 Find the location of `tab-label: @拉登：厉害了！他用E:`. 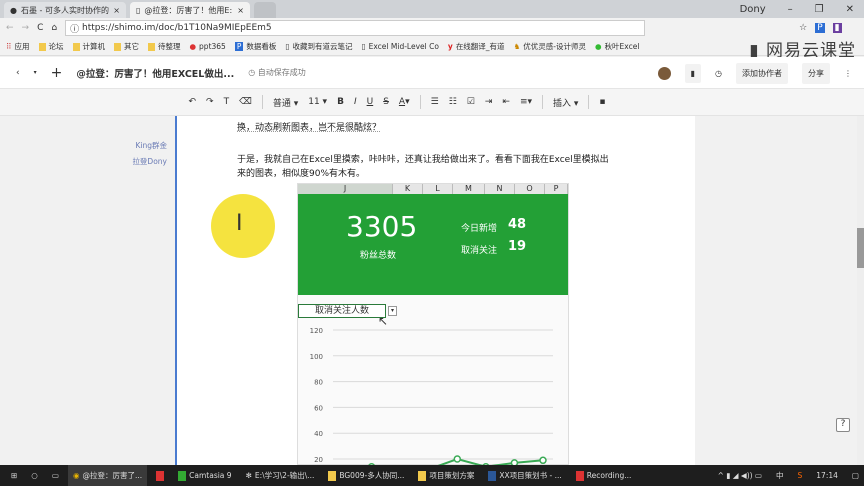

tab-label: @拉登：厉害了！他用E: is located at coordinates (188, 10).